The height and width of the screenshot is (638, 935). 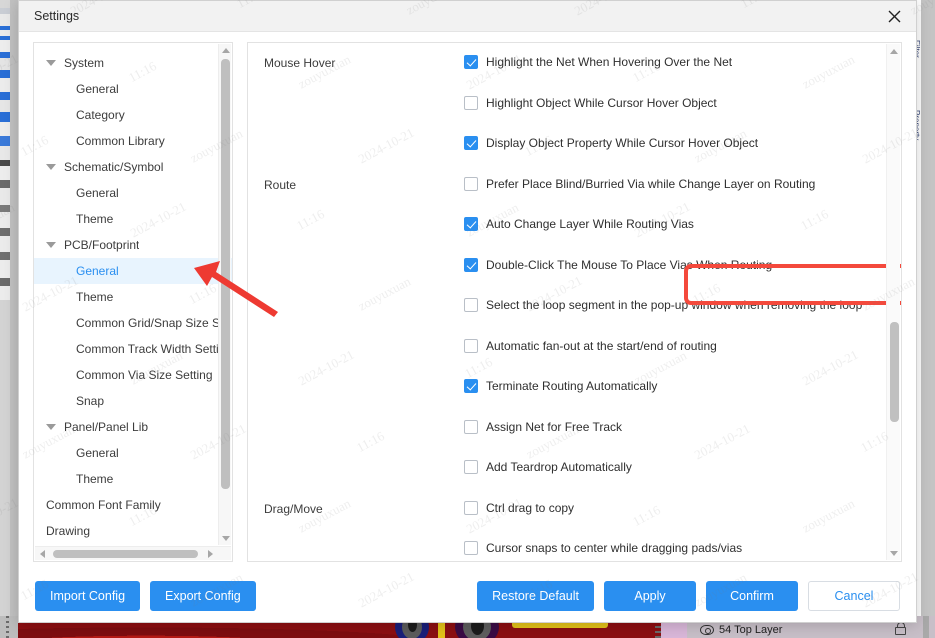 What do you see at coordinates (133, 531) in the screenshot?
I see `sidebar-item-drawing: Drawing` at bounding box center [133, 531].